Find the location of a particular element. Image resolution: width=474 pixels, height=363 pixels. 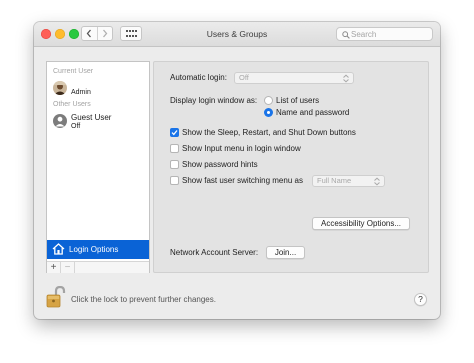

title-bar: Users & Groups is located at coordinates (237, 34).